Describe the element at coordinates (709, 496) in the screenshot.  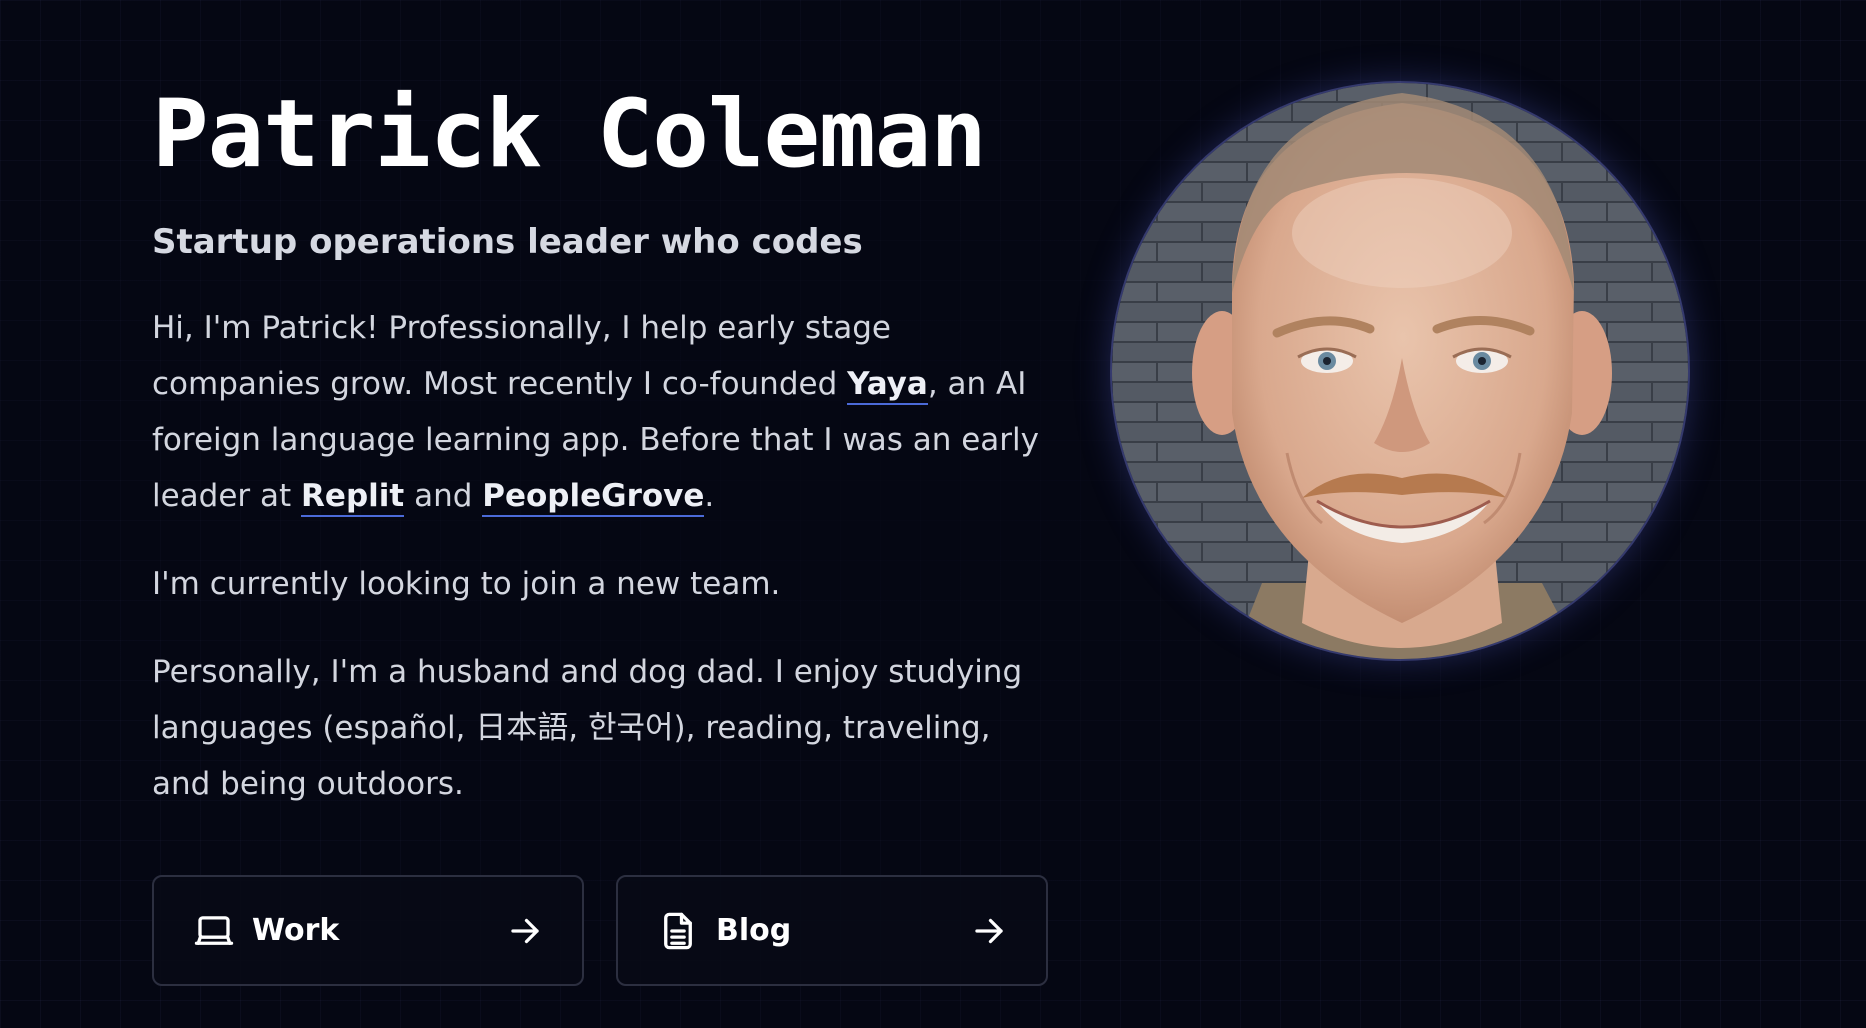
I see `intro-text-4: .` at that location.